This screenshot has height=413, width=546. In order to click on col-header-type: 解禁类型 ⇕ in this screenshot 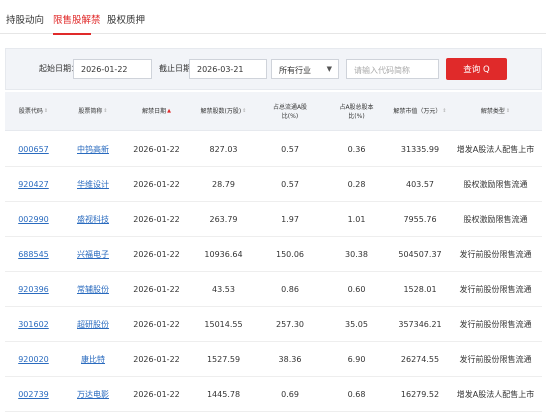, I will do `click(495, 111)`.